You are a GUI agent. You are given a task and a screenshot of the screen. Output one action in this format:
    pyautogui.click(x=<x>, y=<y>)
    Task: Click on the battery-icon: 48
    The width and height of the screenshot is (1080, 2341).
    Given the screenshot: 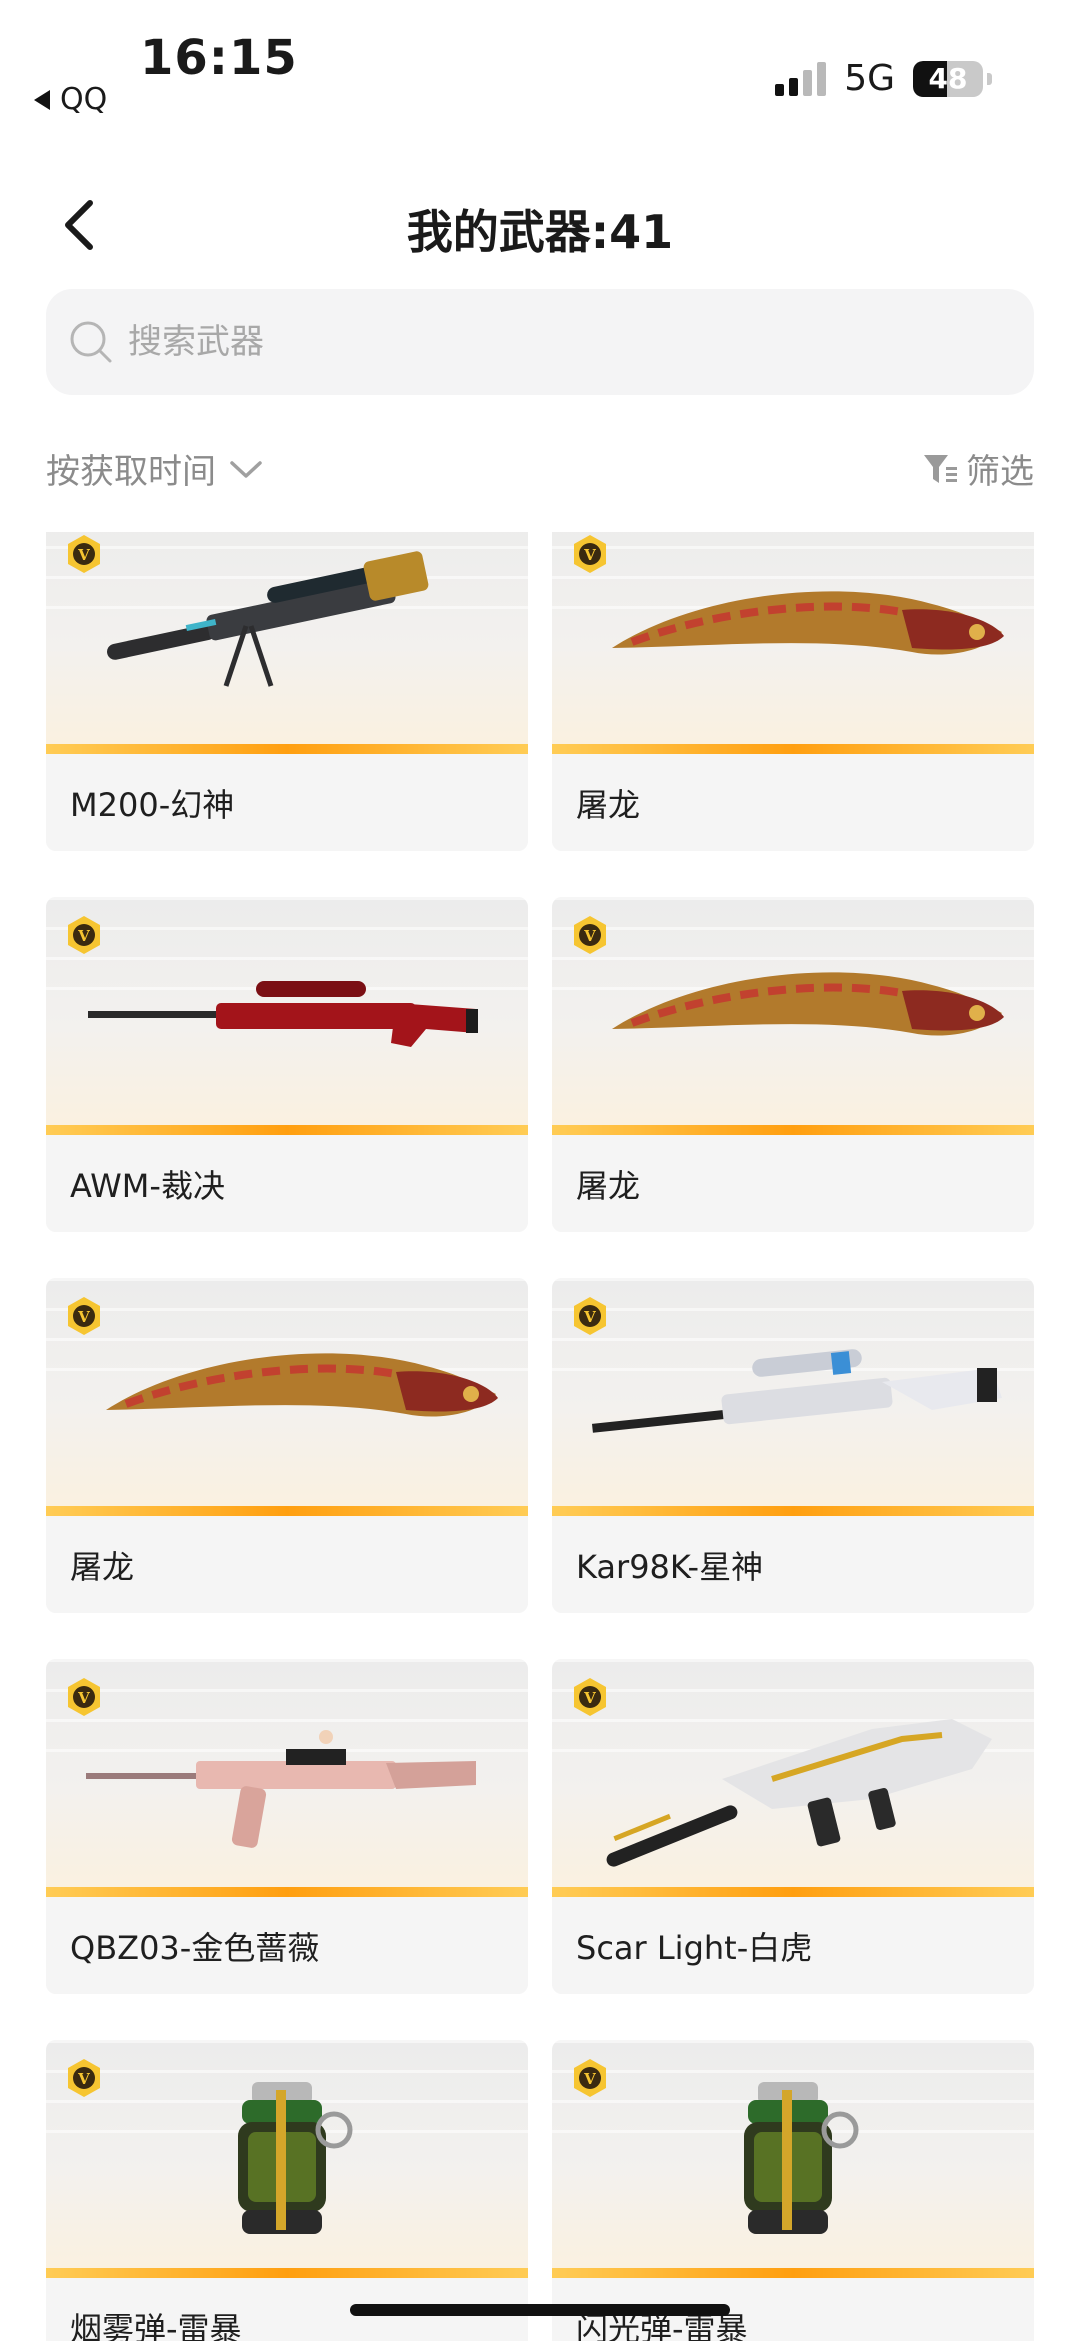 What is the action you would take?
    pyautogui.click(x=948, y=78)
    